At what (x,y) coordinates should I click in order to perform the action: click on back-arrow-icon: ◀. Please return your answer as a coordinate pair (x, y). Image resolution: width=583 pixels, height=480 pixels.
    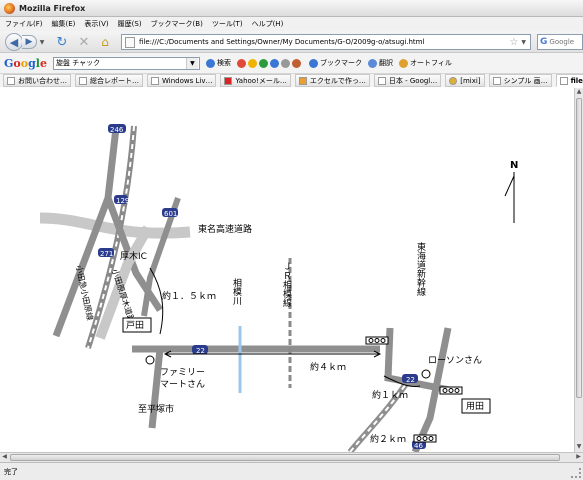
    Looking at the image, I should click on (14, 42).